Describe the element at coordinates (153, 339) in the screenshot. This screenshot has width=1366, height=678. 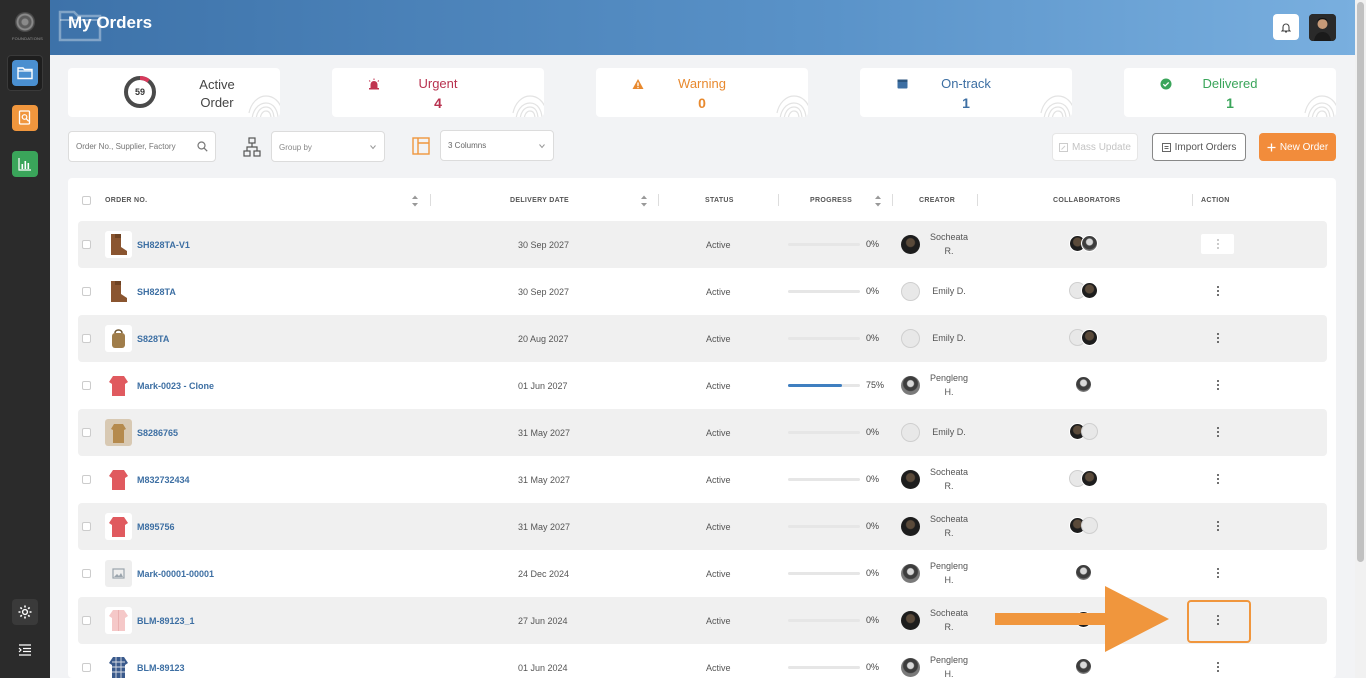
I see `order-number-link: S828TA` at that location.